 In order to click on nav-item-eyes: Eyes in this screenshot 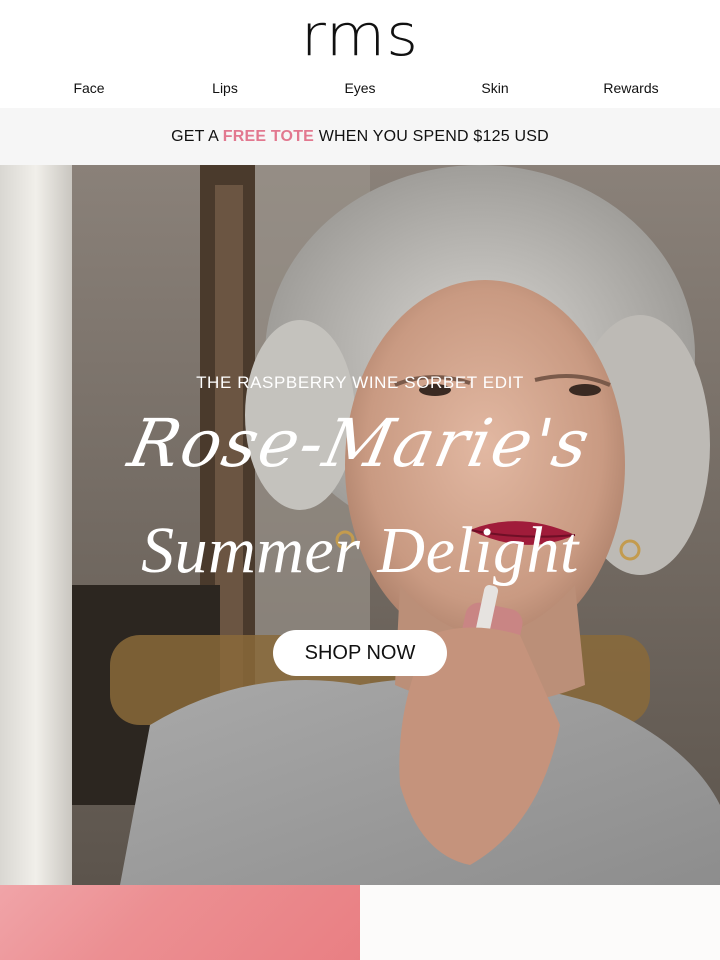, I will do `click(360, 88)`.